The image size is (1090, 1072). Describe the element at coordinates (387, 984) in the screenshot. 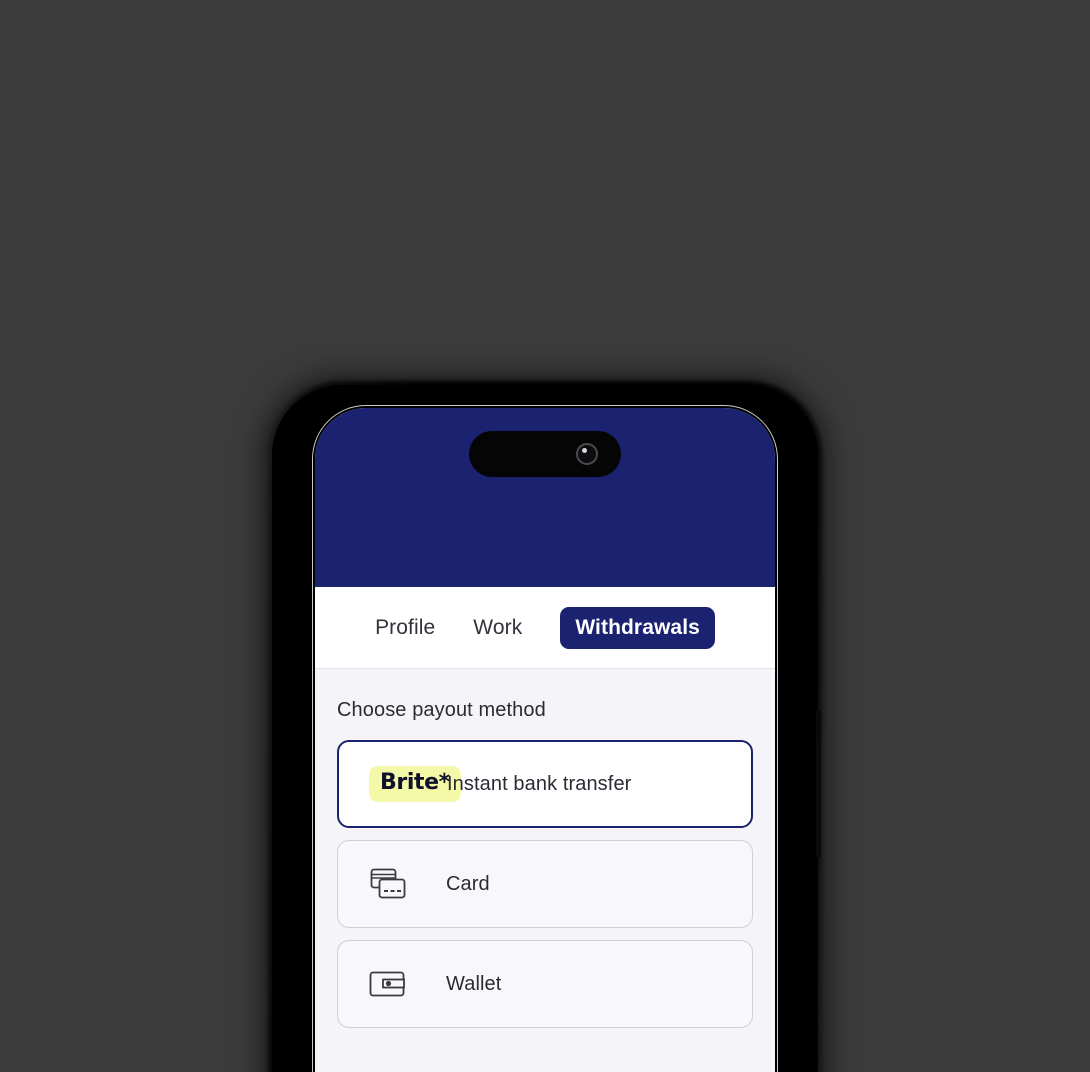

I see `wallet-icon` at that location.